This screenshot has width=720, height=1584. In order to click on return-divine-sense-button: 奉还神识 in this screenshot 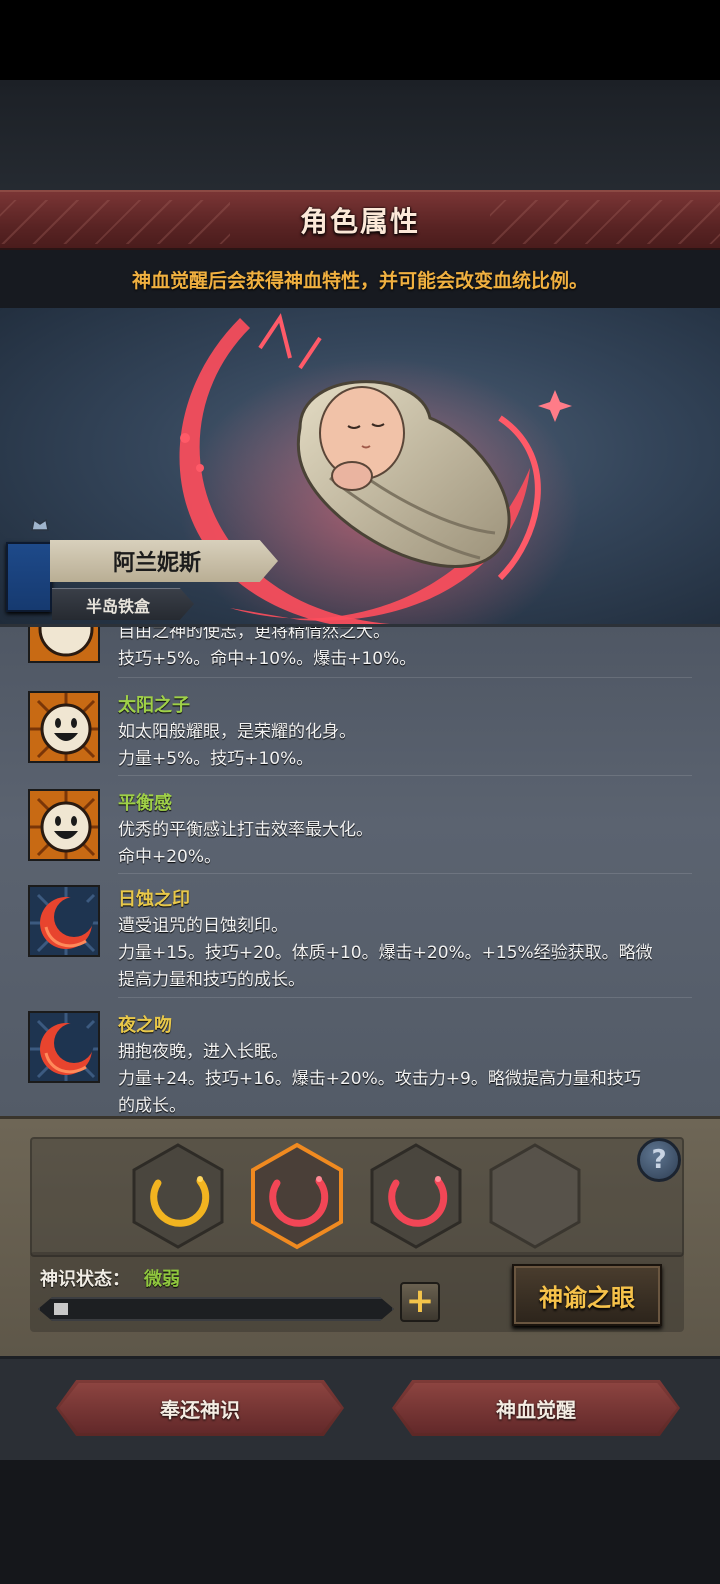, I will do `click(200, 1408)`.